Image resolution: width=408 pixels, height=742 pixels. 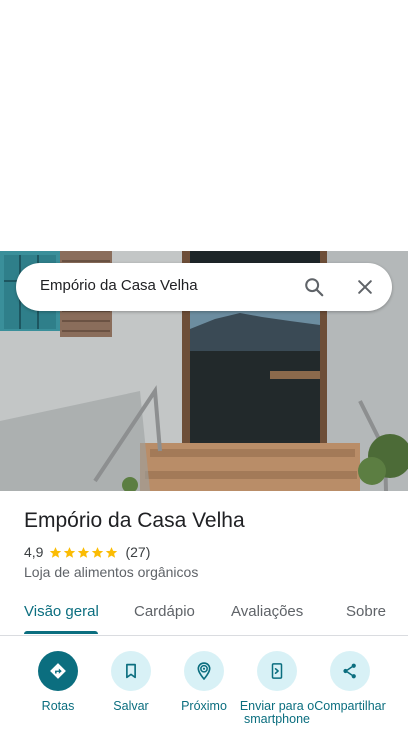 What do you see at coordinates (131, 671) in the screenshot?
I see `bookmark-icon` at bounding box center [131, 671].